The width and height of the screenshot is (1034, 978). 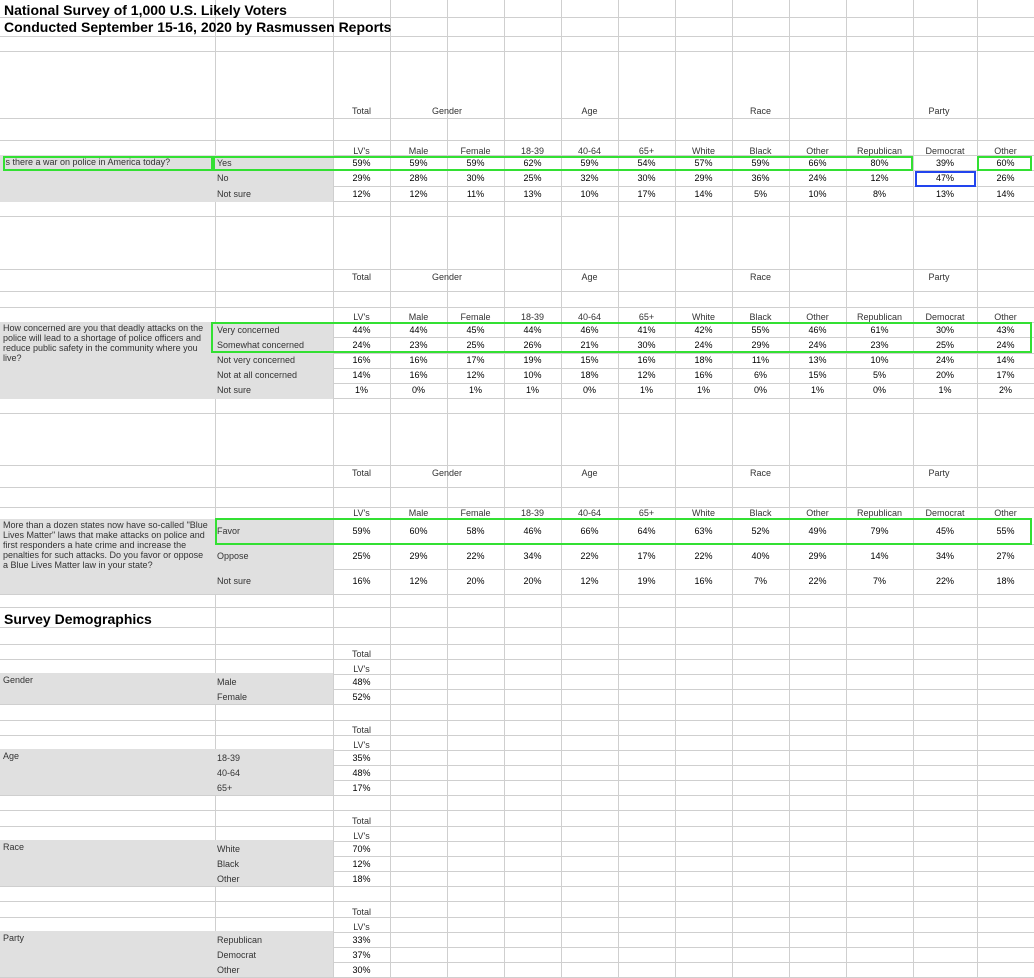 What do you see at coordinates (361, 879) in the screenshot?
I see `demo-value-cell: 18%` at bounding box center [361, 879].